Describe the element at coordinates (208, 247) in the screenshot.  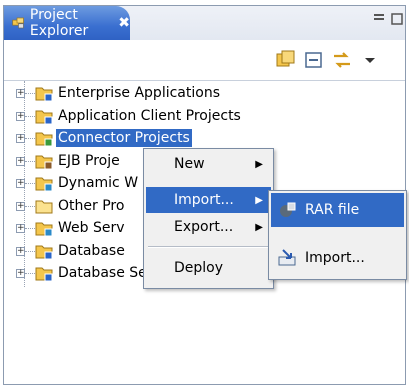
I see `menu-separator` at that location.